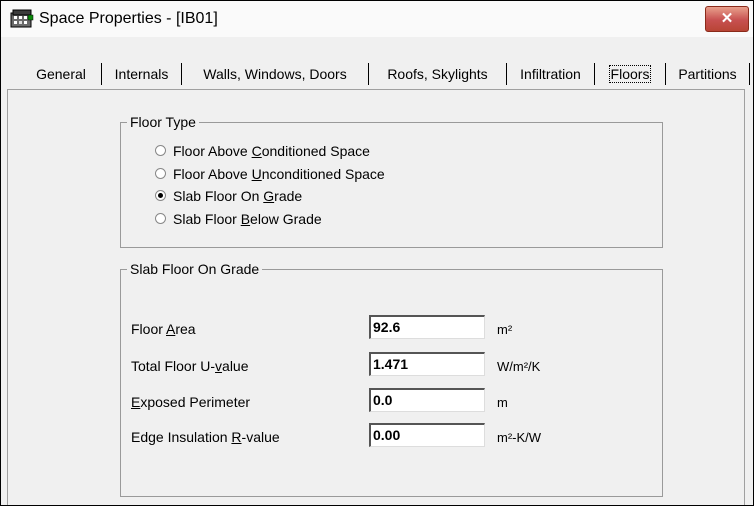 The width and height of the screenshot is (754, 506). I want to click on floor-u-value-input: 1.471, so click(427, 364).